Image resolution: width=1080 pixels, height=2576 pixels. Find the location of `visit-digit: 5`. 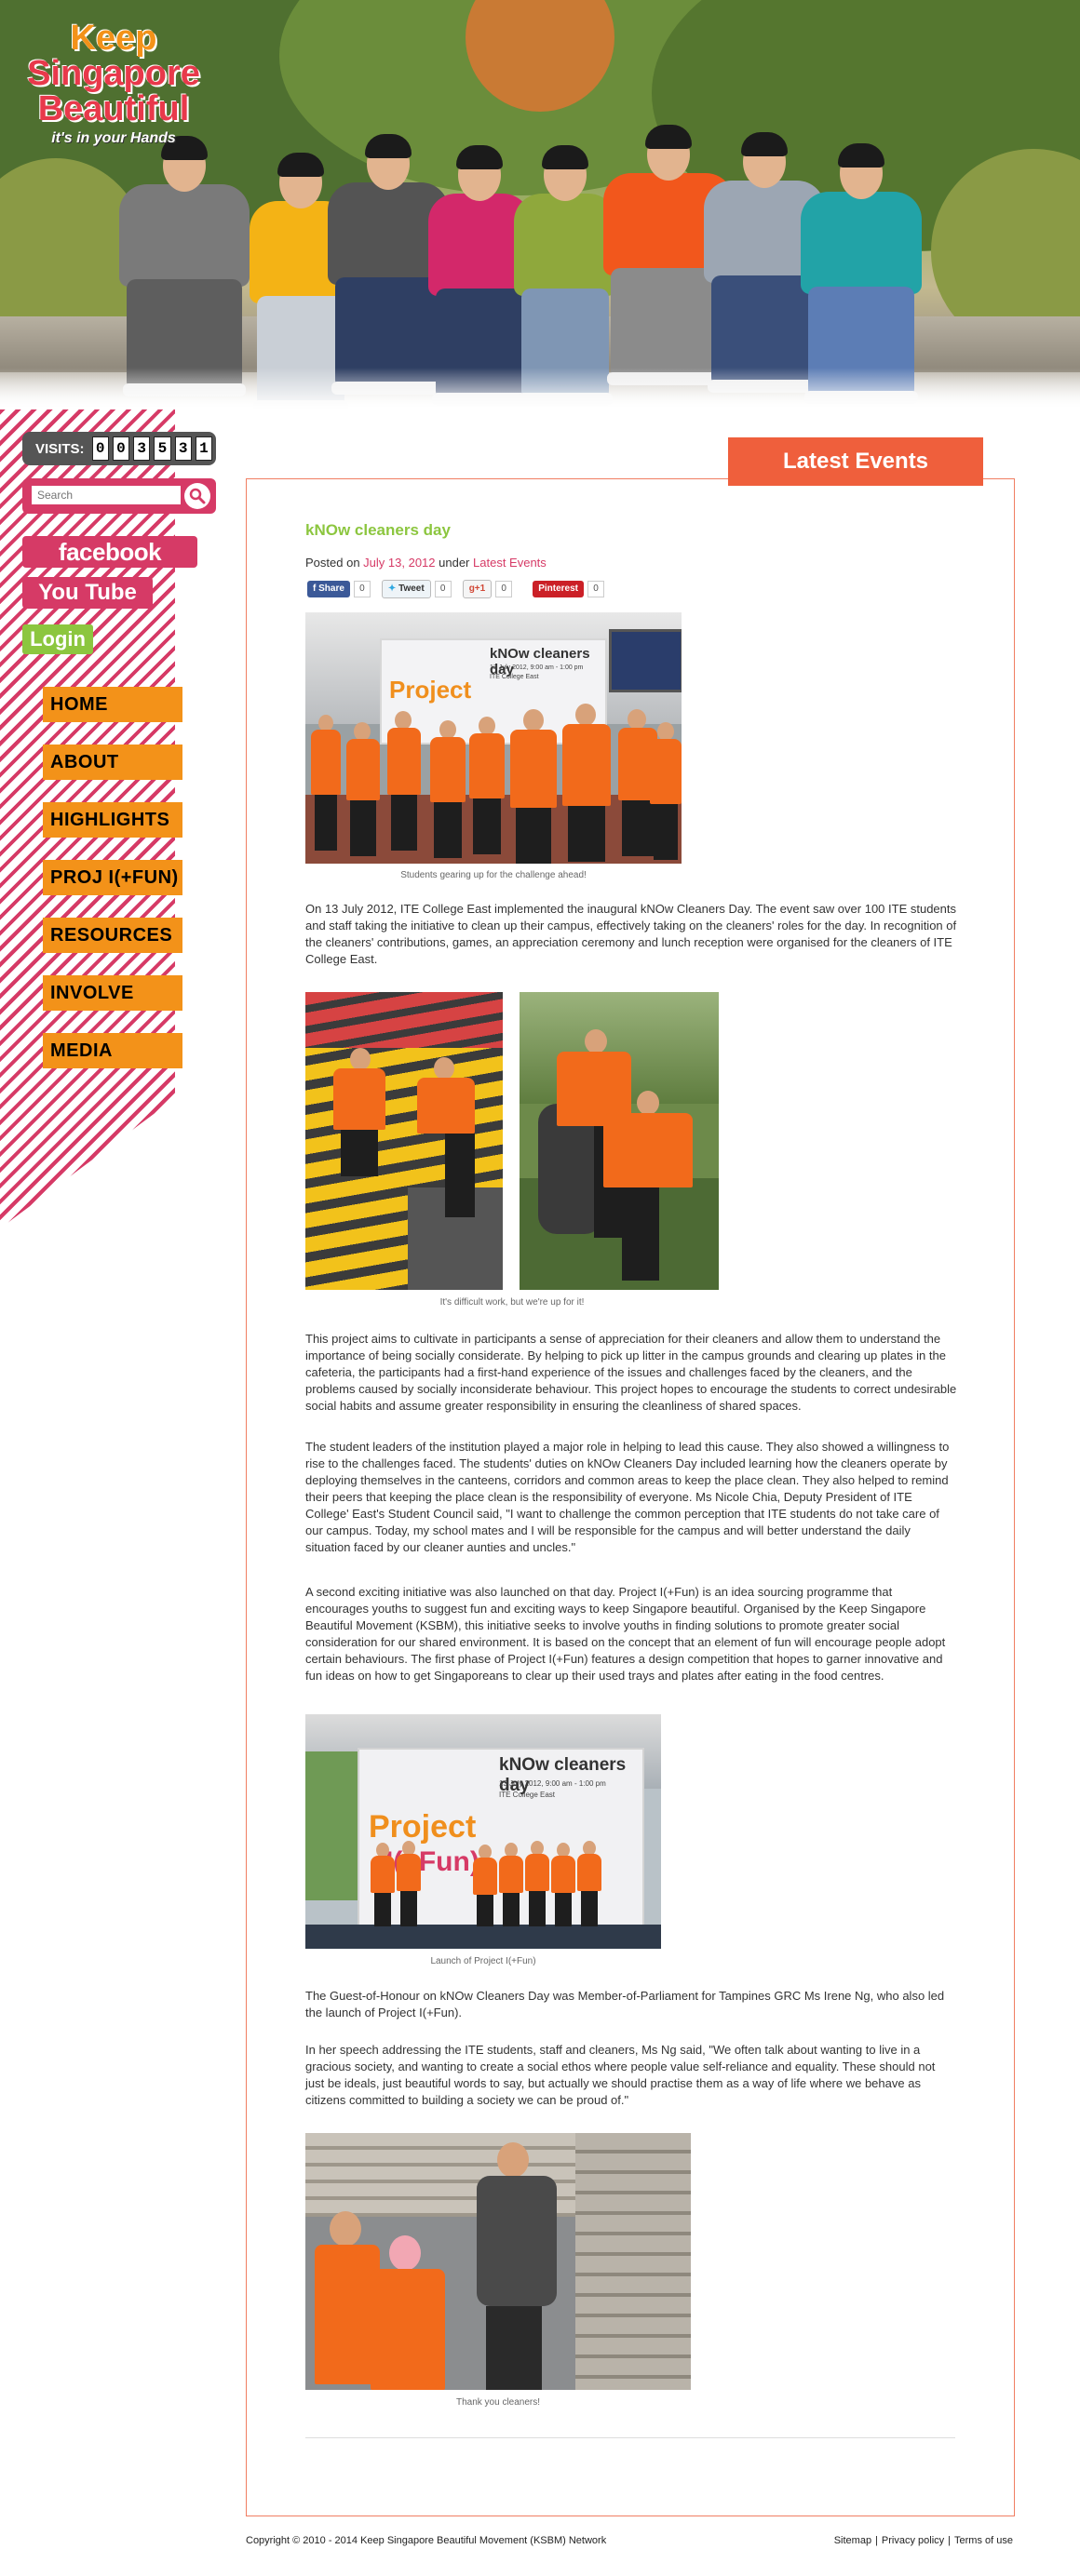

visit-digit: 5 is located at coordinates (163, 448).